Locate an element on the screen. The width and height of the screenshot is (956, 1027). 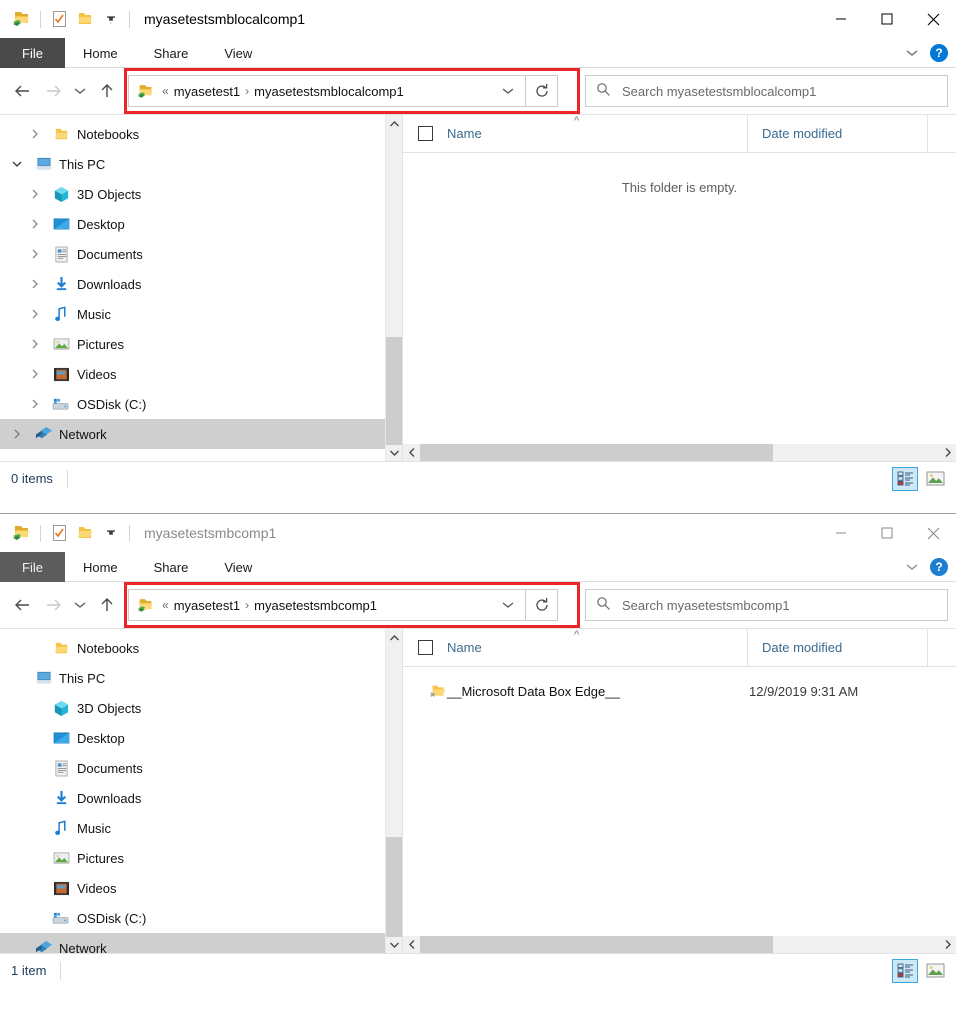
address-bar: « myasetest1 › myasetestsmblocalcomp1 is located at coordinates (327, 91).